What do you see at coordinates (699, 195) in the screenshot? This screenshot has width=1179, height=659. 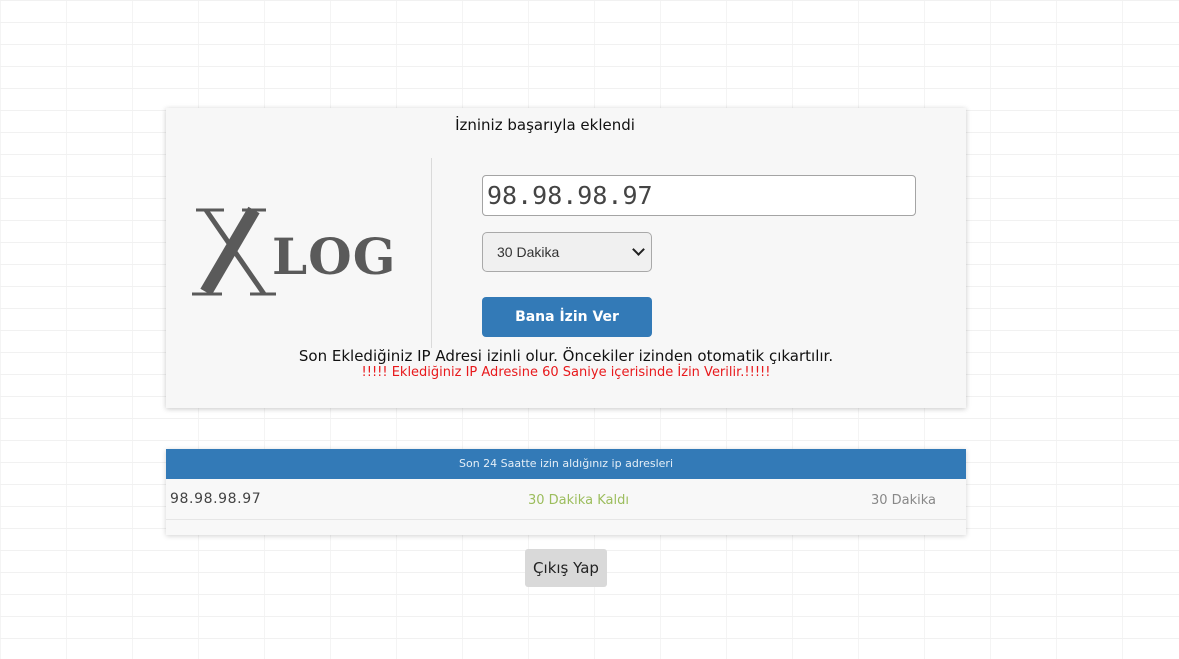 I see `ip-address-input` at bounding box center [699, 195].